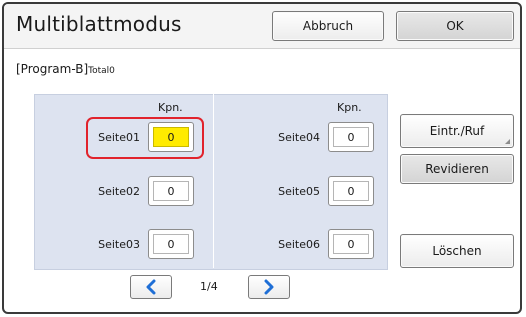 Image resolution: width=526 pixels, height=317 pixels. What do you see at coordinates (52, 69) in the screenshot?
I see `program-name: [Program-B]` at bounding box center [52, 69].